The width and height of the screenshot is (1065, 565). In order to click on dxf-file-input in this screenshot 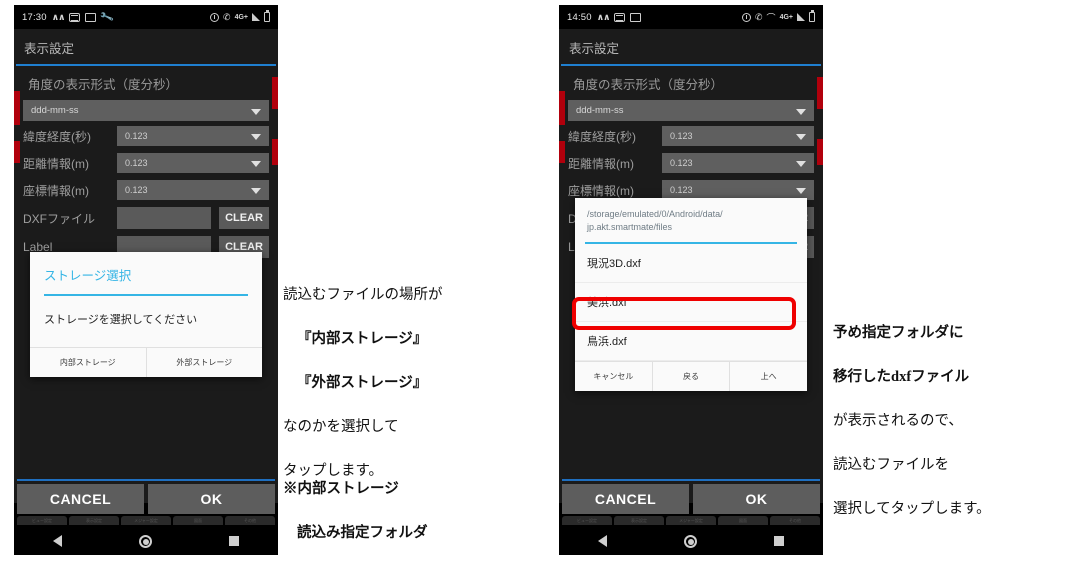, I will do `click(164, 218)`.